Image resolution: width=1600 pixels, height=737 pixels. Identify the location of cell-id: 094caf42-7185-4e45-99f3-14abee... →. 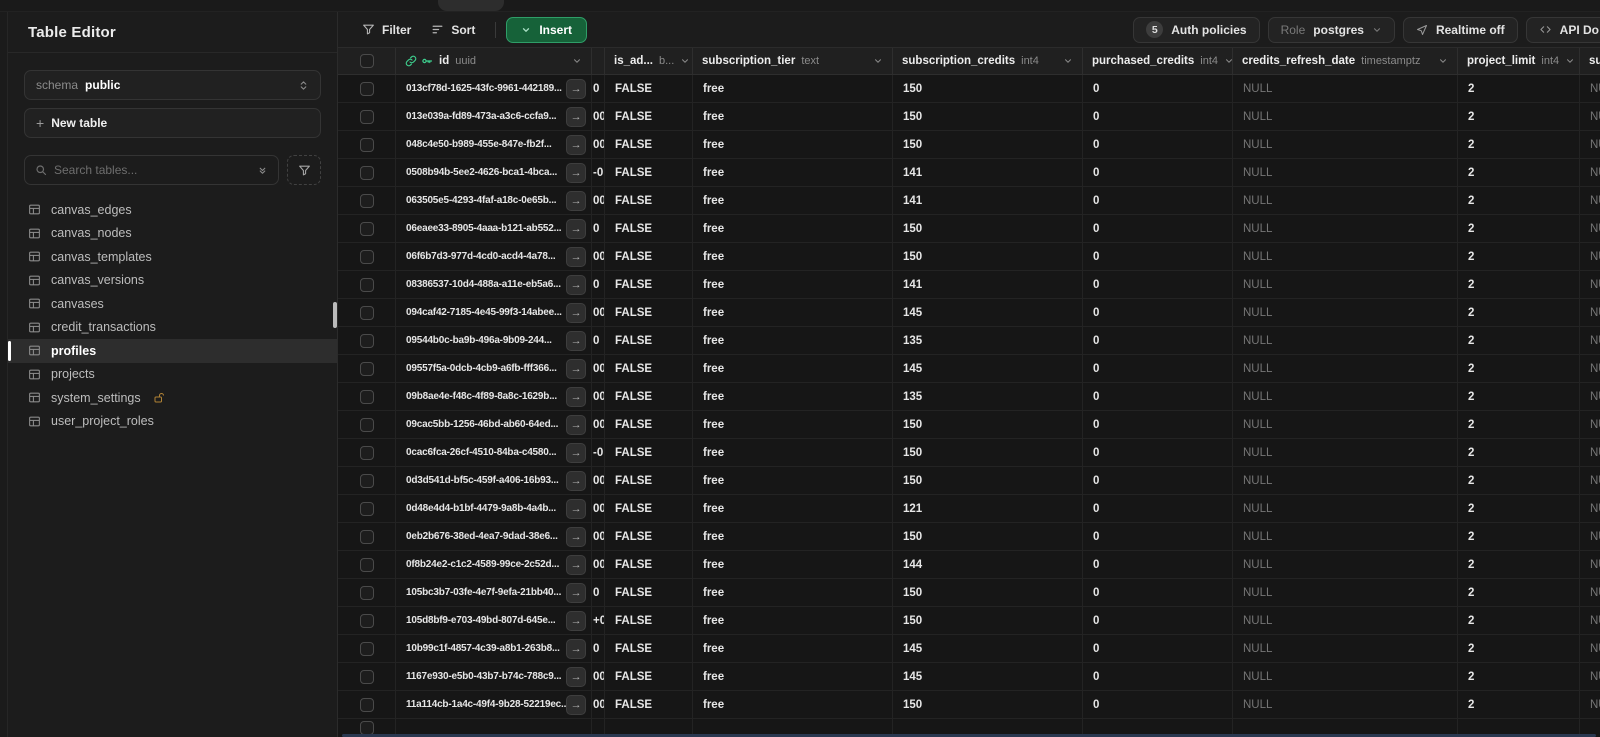
(494, 312).